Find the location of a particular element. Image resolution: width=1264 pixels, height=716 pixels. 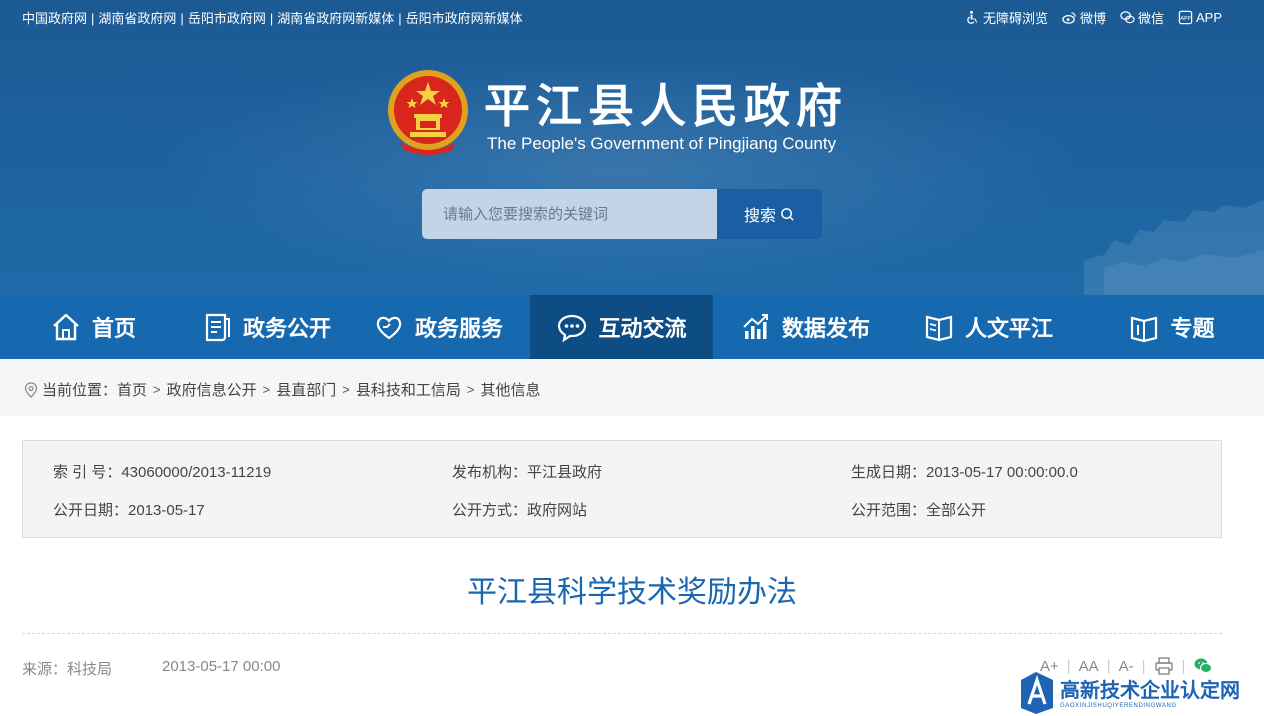

nav-item-interaction: 互动交流 is located at coordinates (621, 327).